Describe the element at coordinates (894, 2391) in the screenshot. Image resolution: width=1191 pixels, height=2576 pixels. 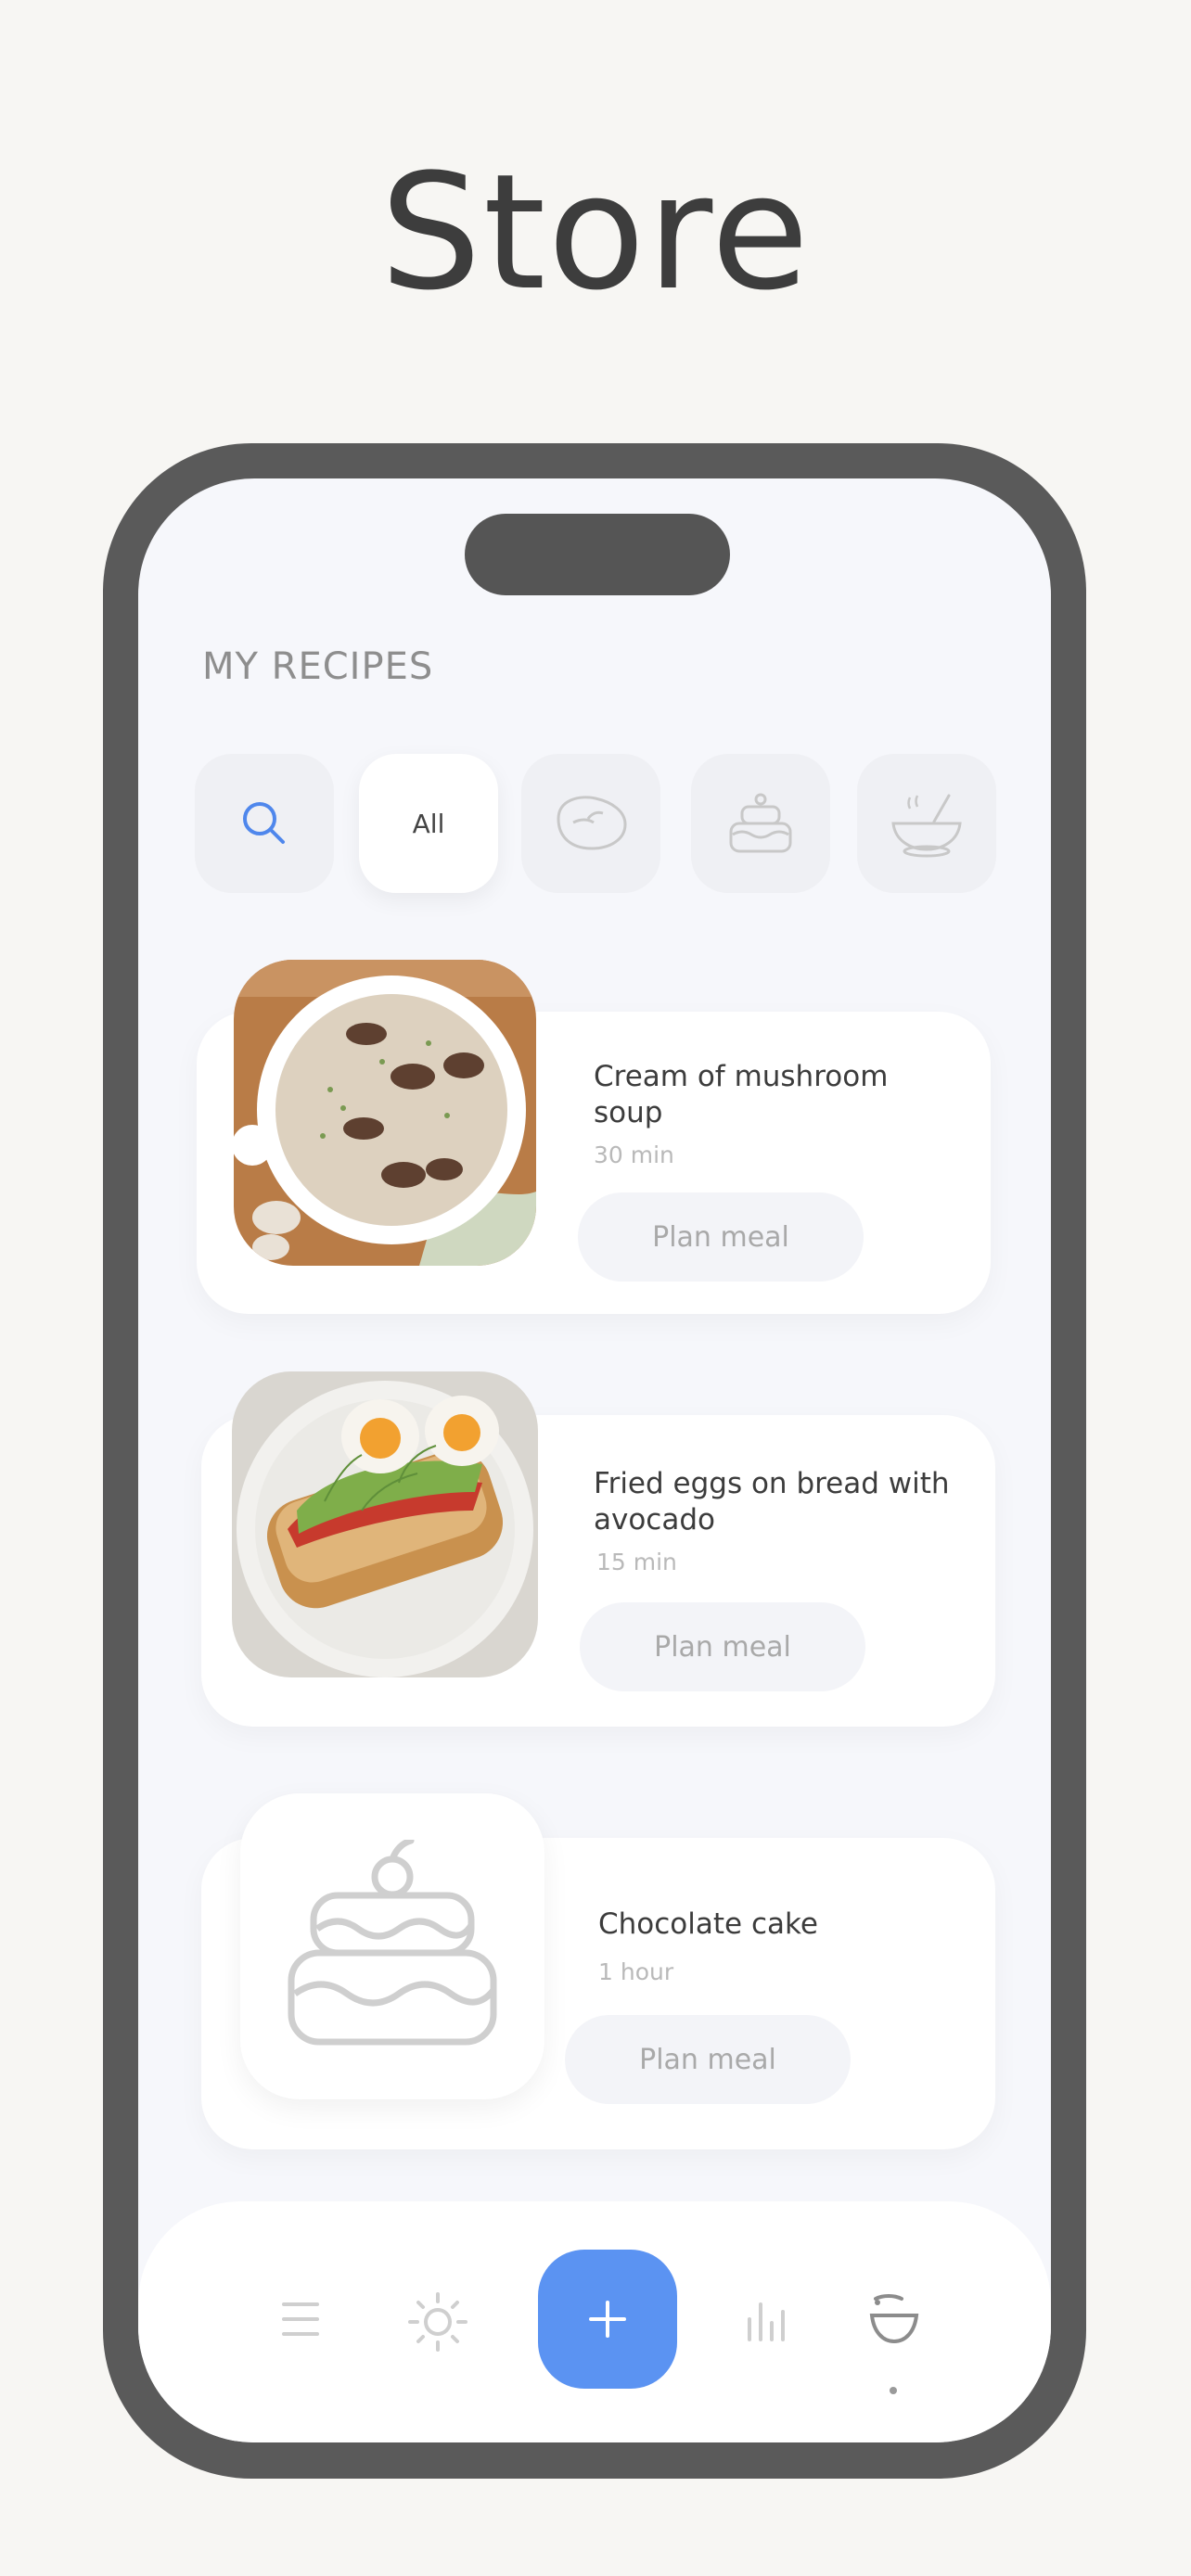
I see `active-tab-indicator` at that location.